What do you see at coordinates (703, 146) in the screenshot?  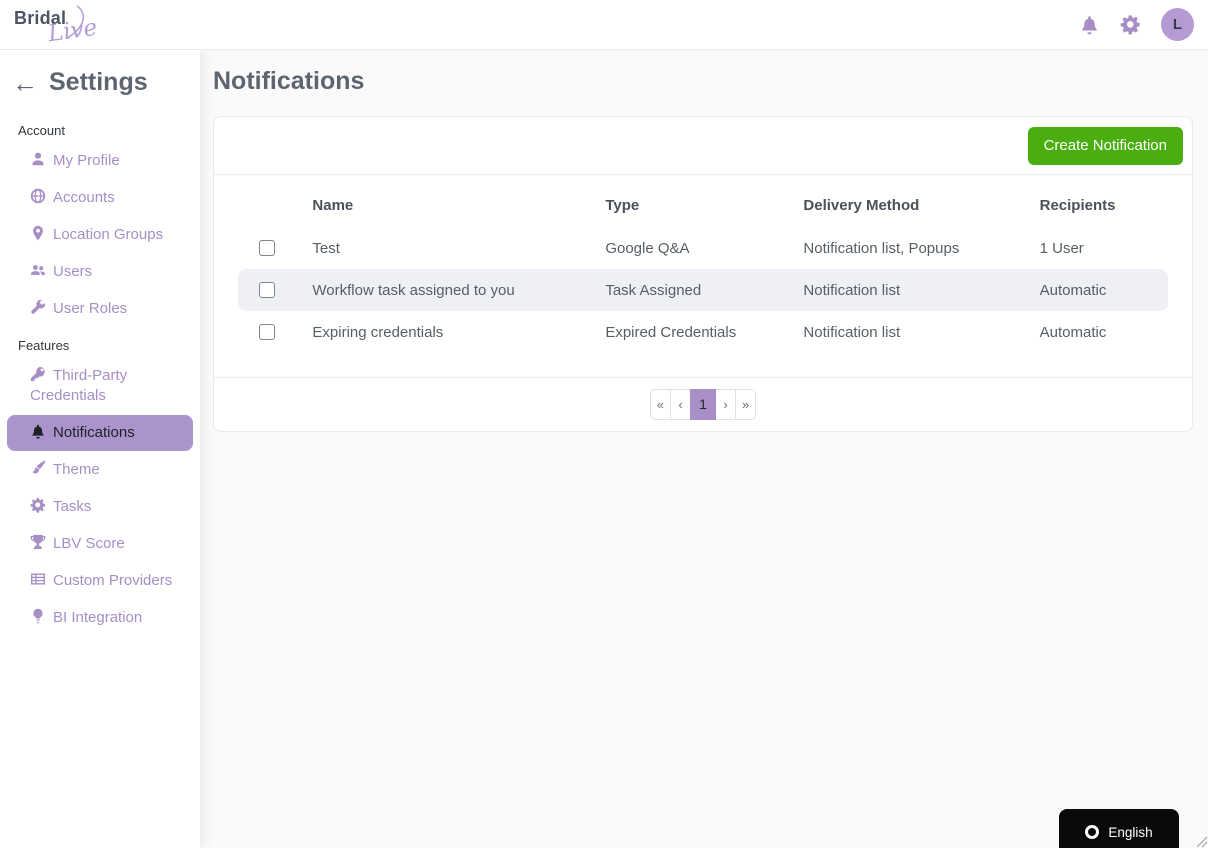 I see `card-toolbar: Create Notification` at bounding box center [703, 146].